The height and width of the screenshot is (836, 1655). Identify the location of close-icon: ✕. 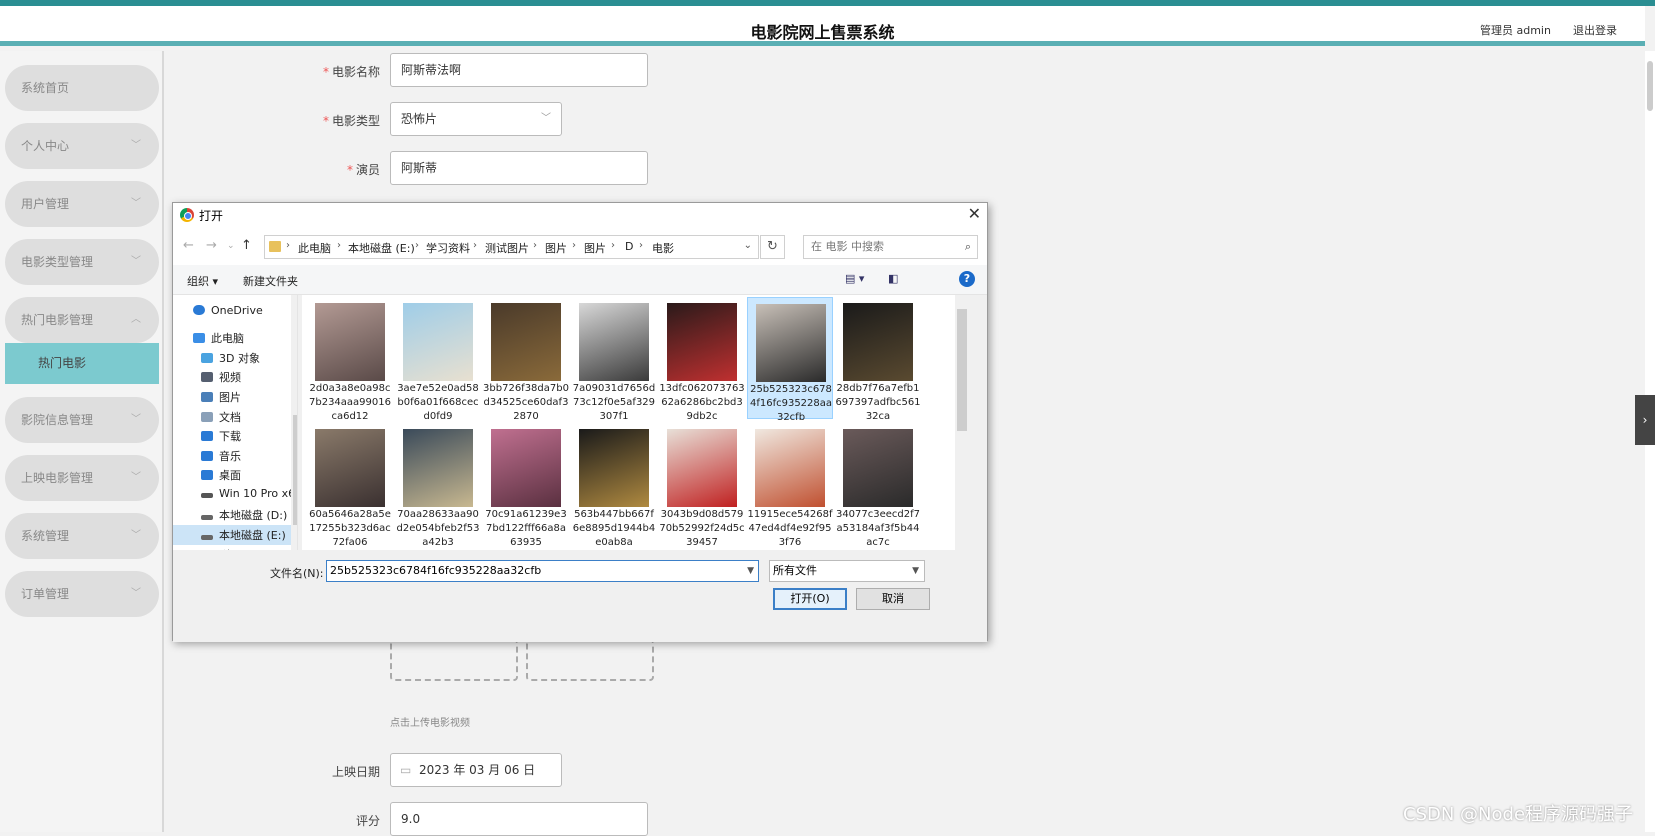
(974, 213).